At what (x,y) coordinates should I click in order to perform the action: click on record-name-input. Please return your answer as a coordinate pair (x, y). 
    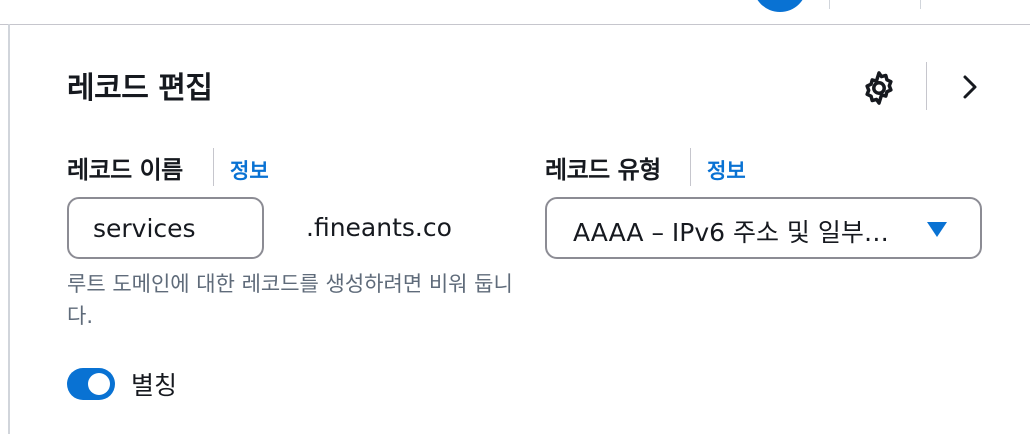
    Looking at the image, I should click on (165, 228).